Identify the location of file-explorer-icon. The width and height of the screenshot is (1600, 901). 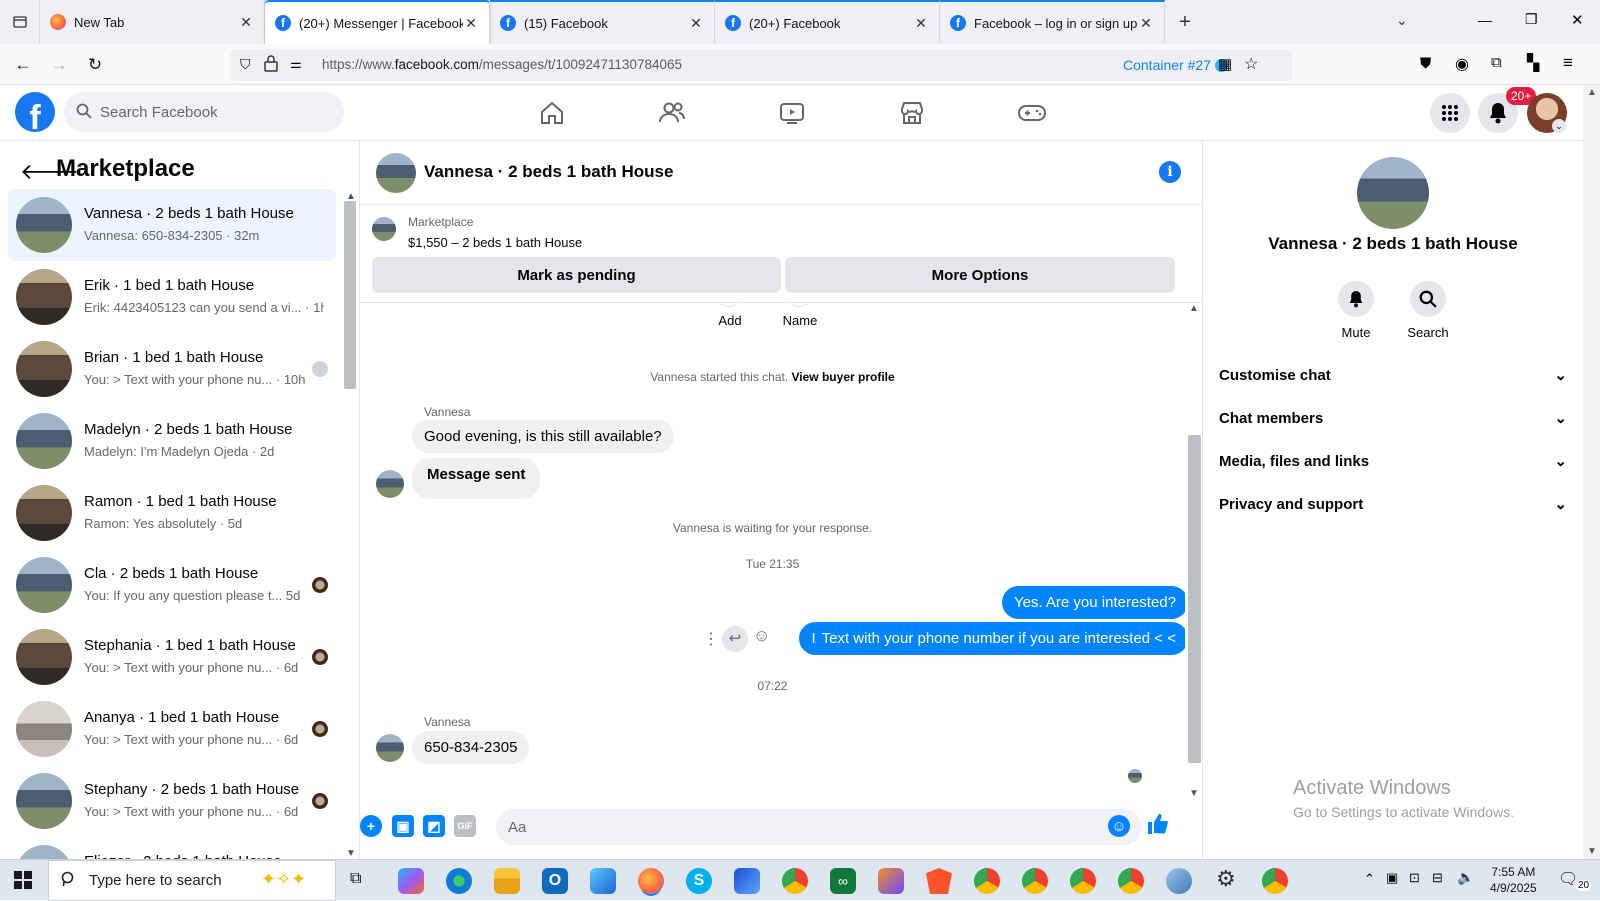
(507, 881).